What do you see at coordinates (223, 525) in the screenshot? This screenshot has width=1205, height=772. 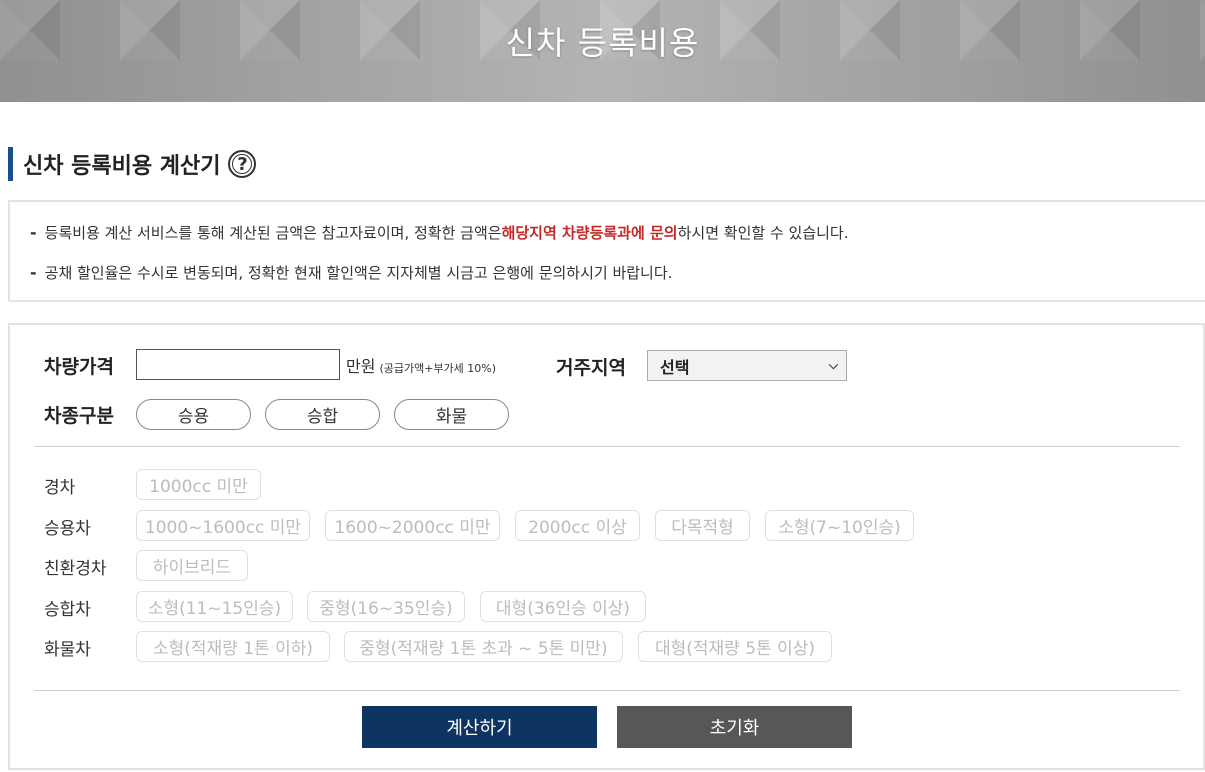 I see `option-passenger-1: 1000~1600cc 미만` at bounding box center [223, 525].